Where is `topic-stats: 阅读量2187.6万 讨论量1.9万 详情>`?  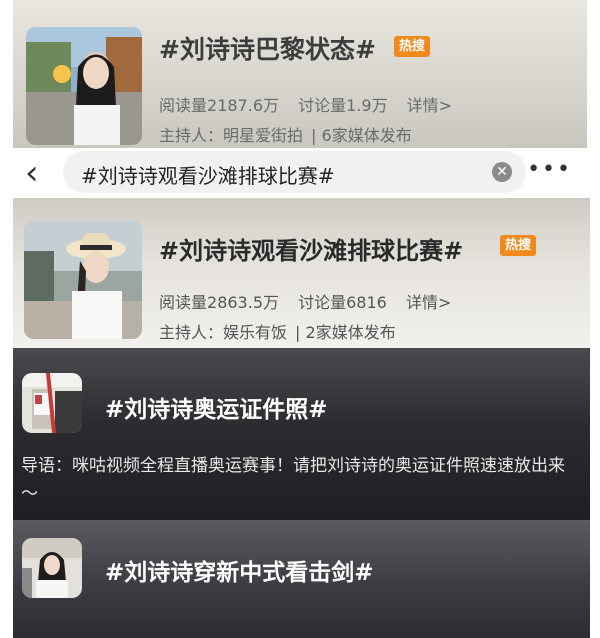
topic-stats: 阅读量2187.6万 讨论量1.9万 详情> is located at coordinates (312, 104).